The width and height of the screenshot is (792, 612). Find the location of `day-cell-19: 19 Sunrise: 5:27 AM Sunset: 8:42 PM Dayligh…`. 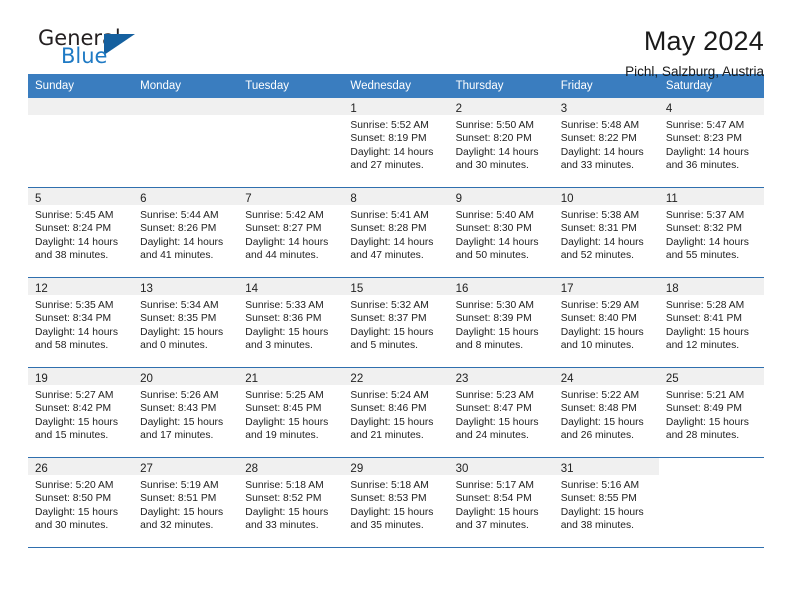

day-cell-19: 19 Sunrise: 5:27 AM Sunset: 8:42 PM Dayligh… is located at coordinates (81, 412).